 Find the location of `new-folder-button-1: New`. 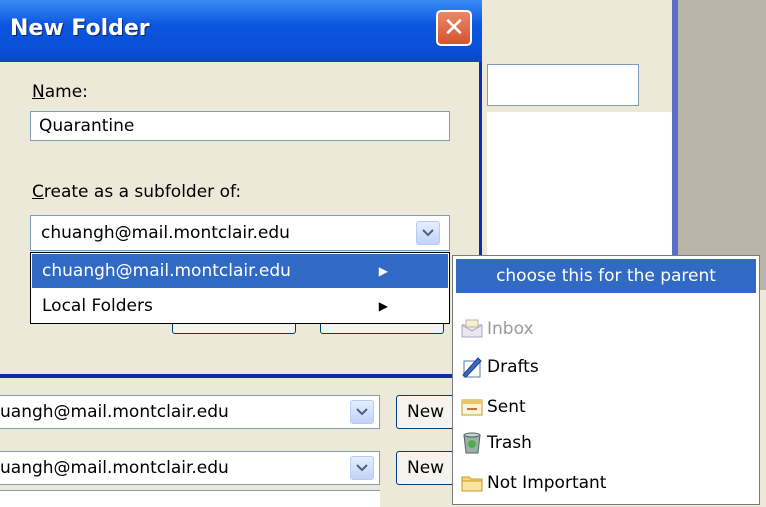

new-folder-button-1: New is located at coordinates (426, 412).